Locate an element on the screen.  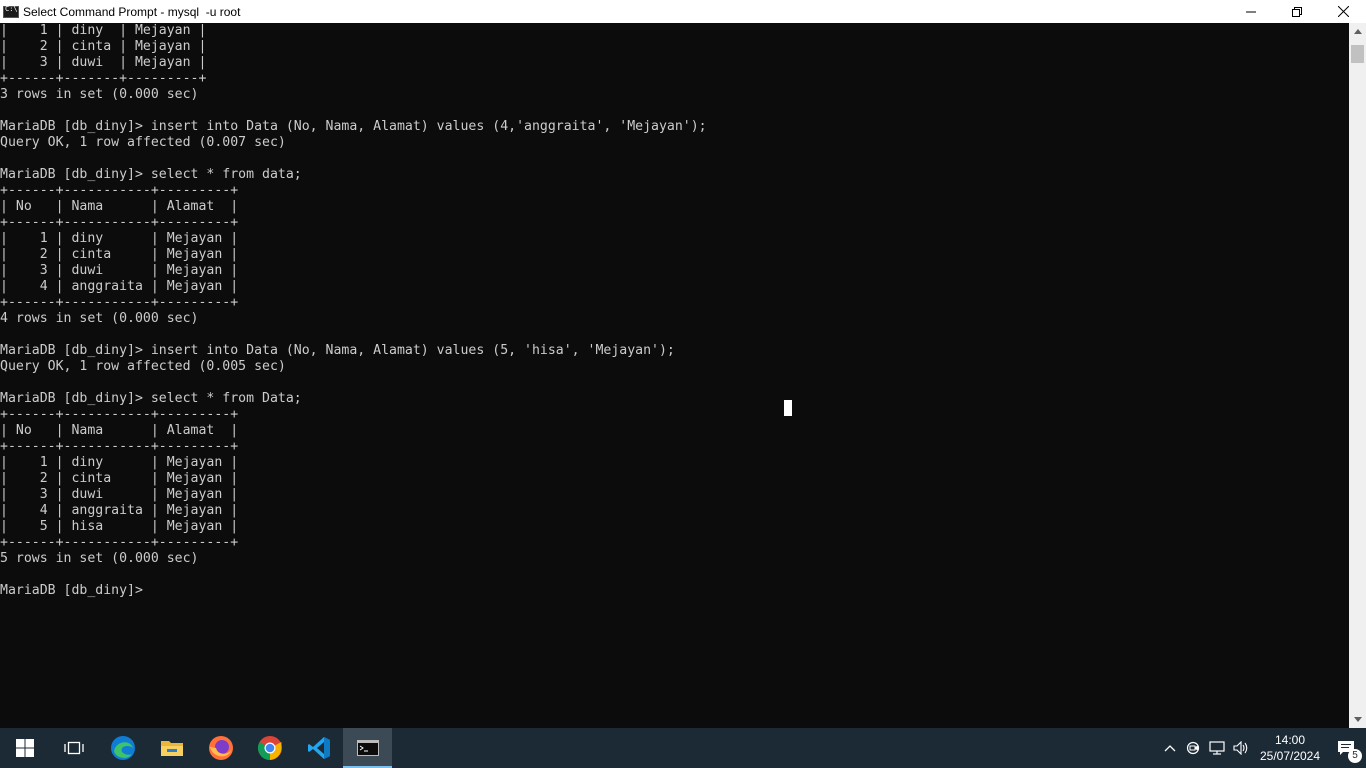
camera-icon is located at coordinates (1193, 748).